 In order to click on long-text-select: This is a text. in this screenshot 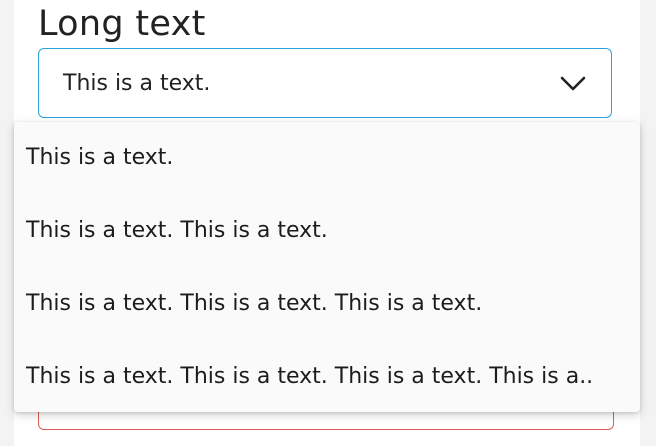, I will do `click(325, 83)`.